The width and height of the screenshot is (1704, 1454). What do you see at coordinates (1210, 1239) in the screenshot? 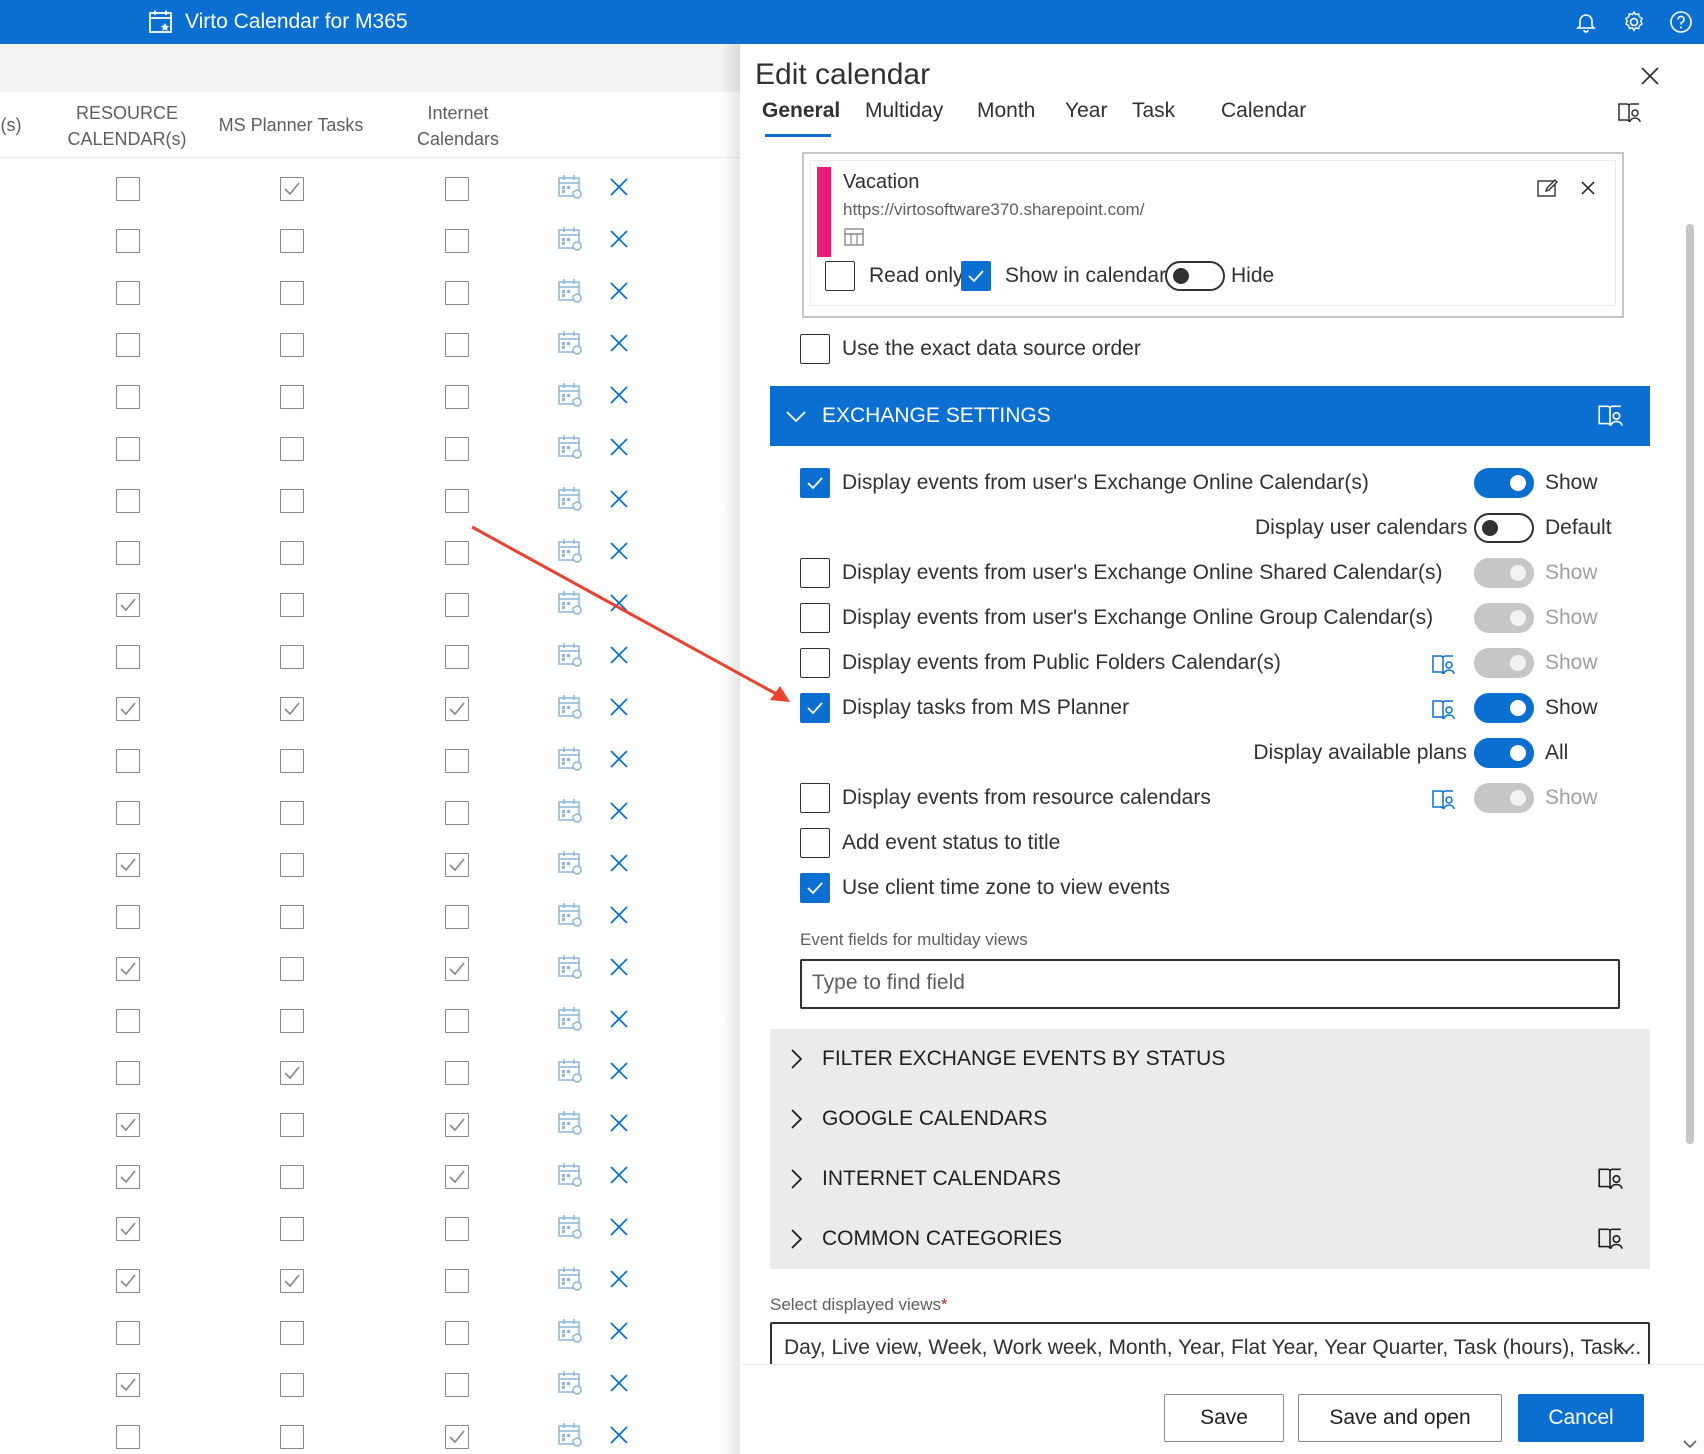
I see `common-categories-section: COMMON CATEGORIES` at bounding box center [1210, 1239].